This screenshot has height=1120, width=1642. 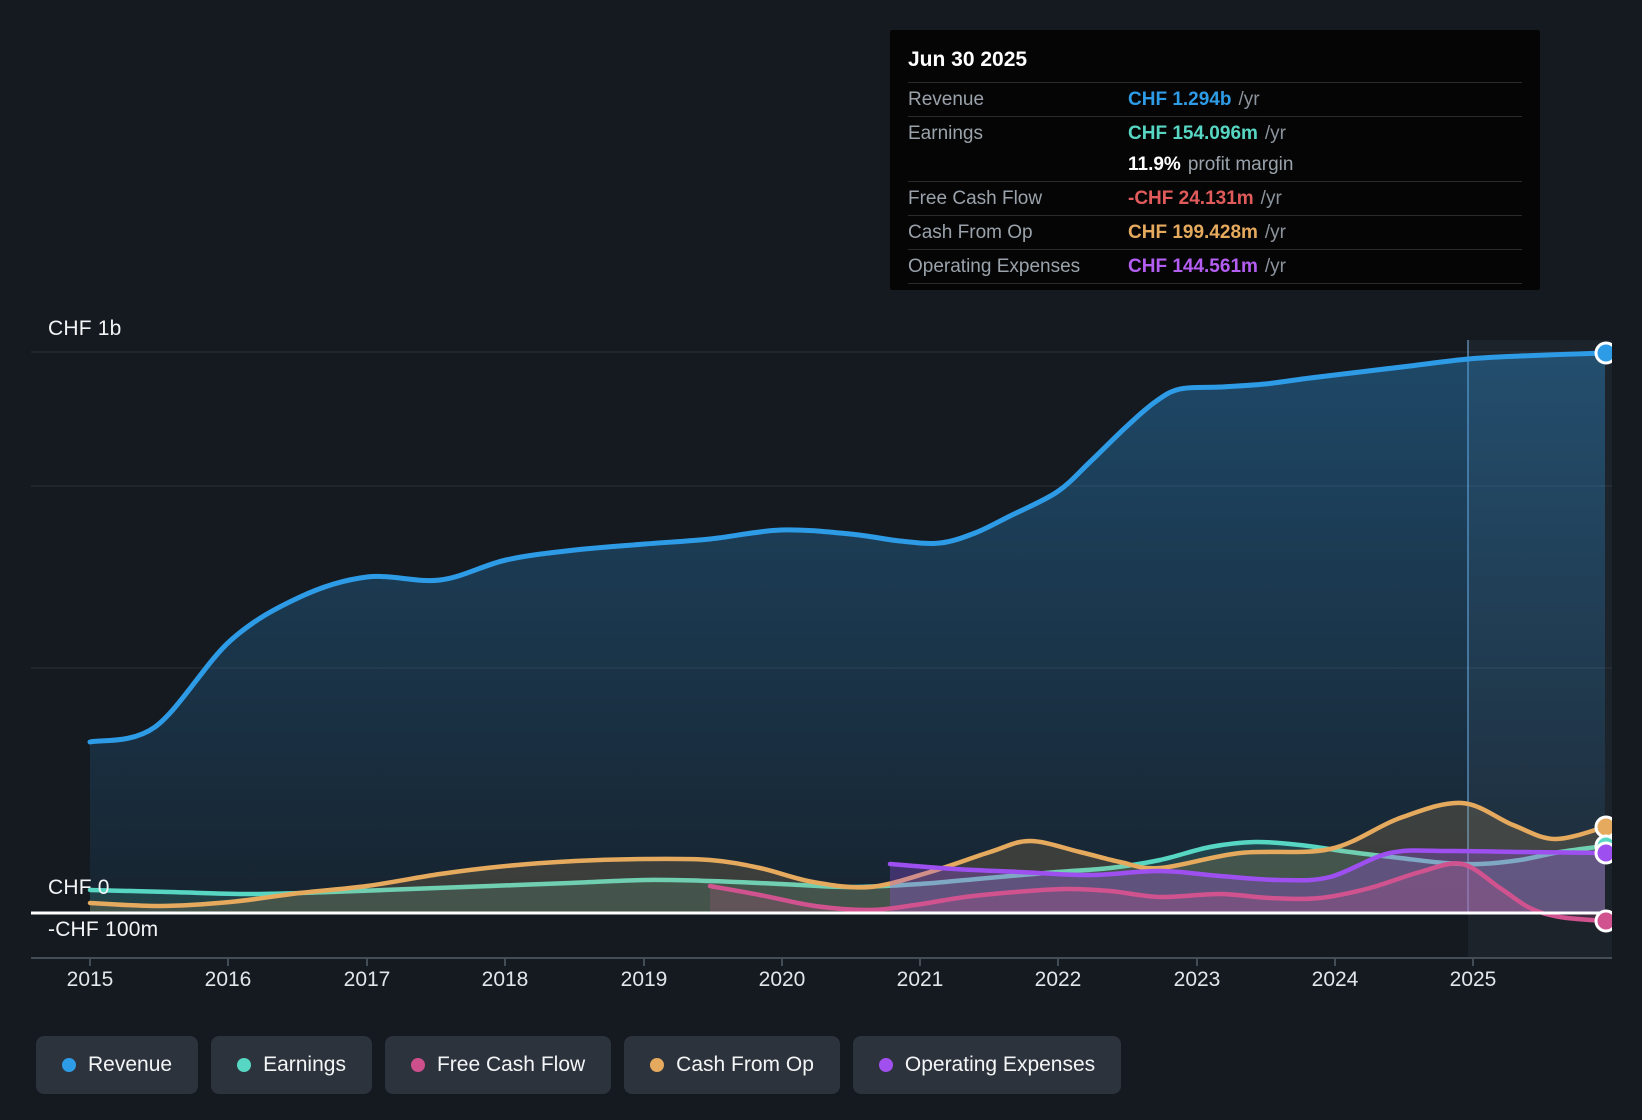 What do you see at coordinates (644, 979) in the screenshot?
I see `x-axis-label-2019: 2019` at bounding box center [644, 979].